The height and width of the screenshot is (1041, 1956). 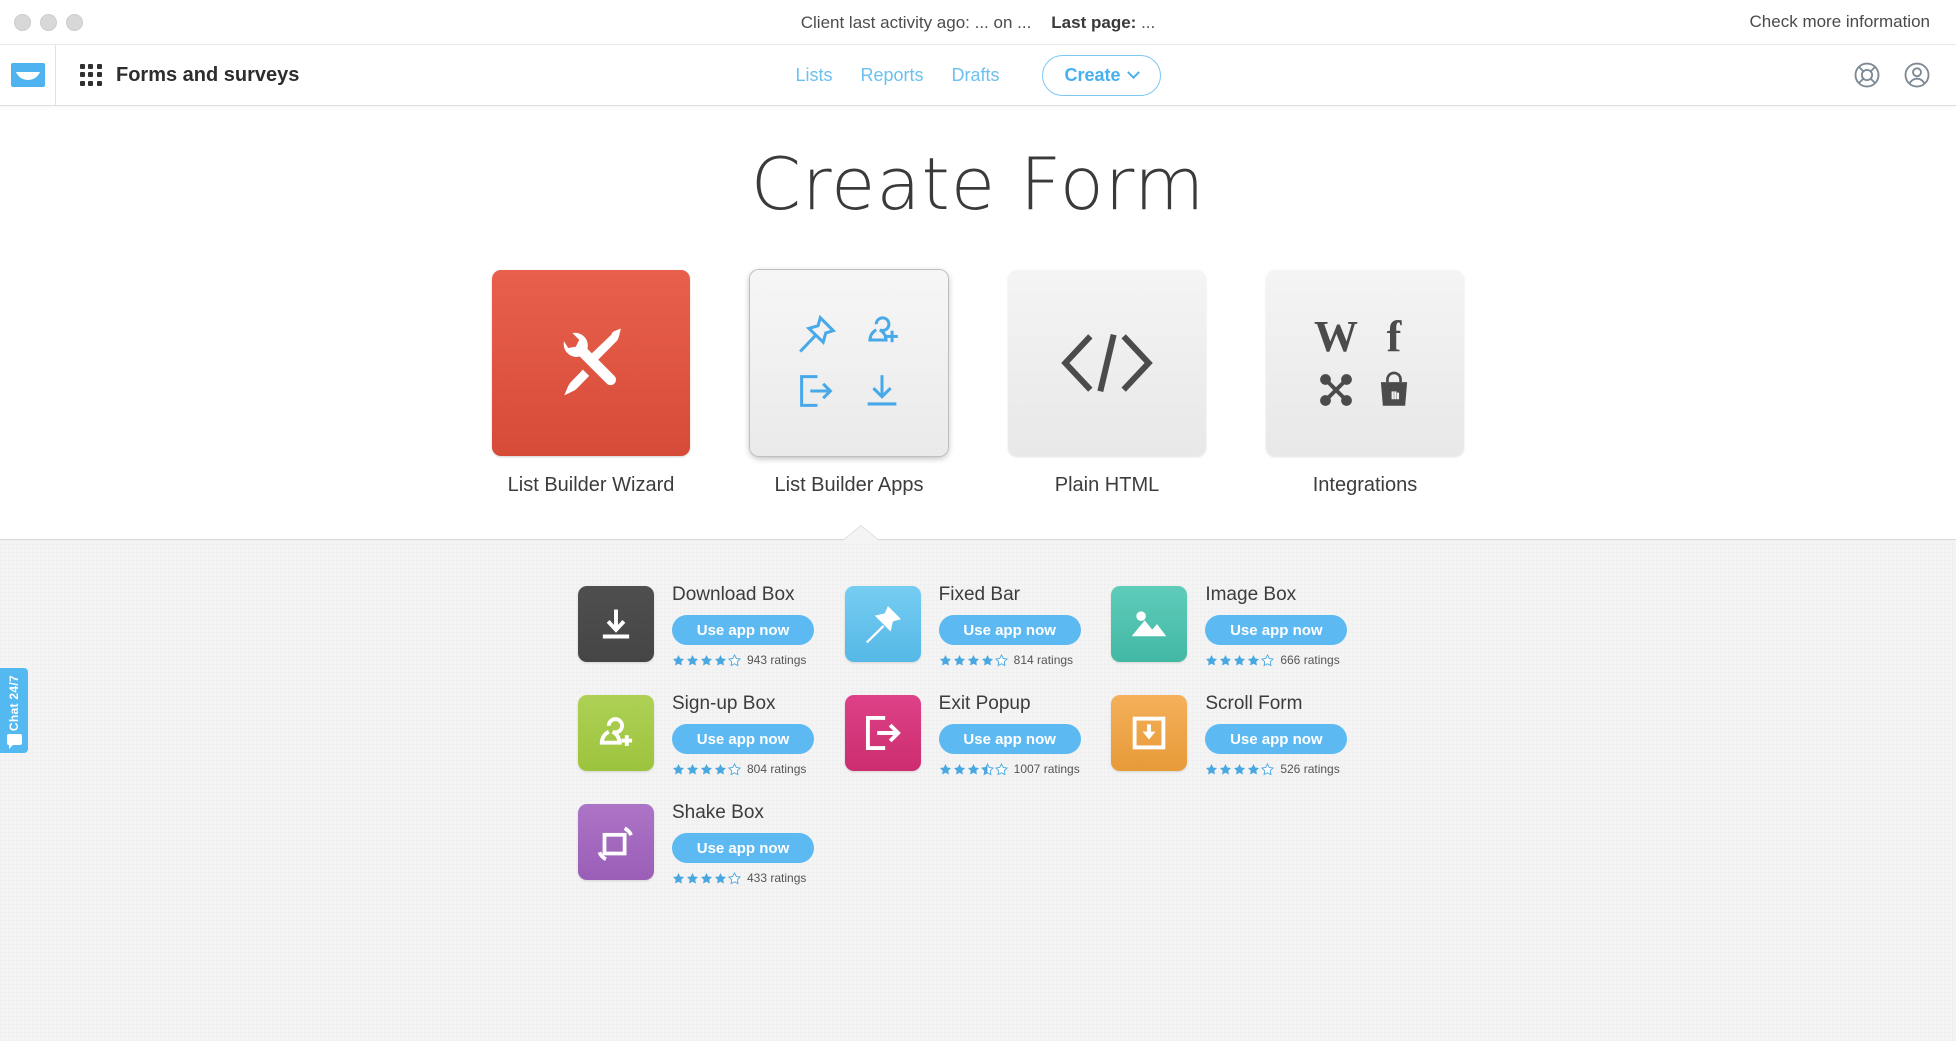 I want to click on apps-collection-icon, so click(x=849, y=363).